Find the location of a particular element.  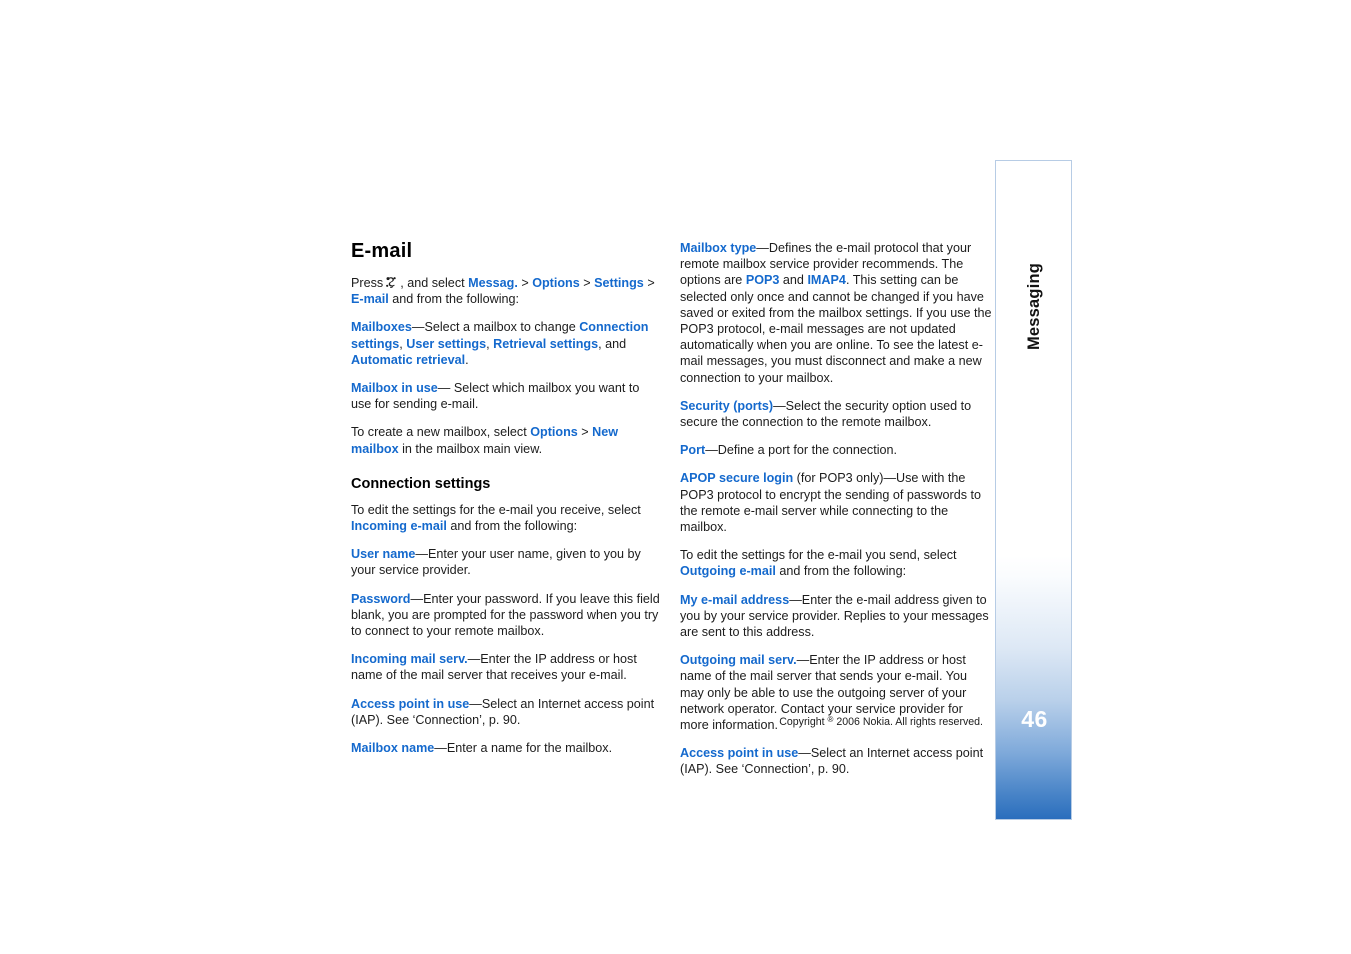

link-apop-secure-login: APOP secure login is located at coordinates (736, 478).